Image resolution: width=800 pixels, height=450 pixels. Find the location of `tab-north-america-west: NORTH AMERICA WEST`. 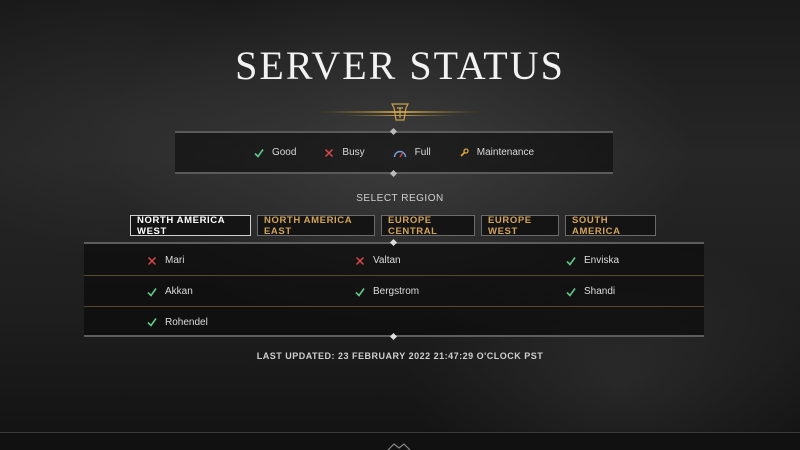

tab-north-america-west: NORTH AMERICA WEST is located at coordinates (190, 226).